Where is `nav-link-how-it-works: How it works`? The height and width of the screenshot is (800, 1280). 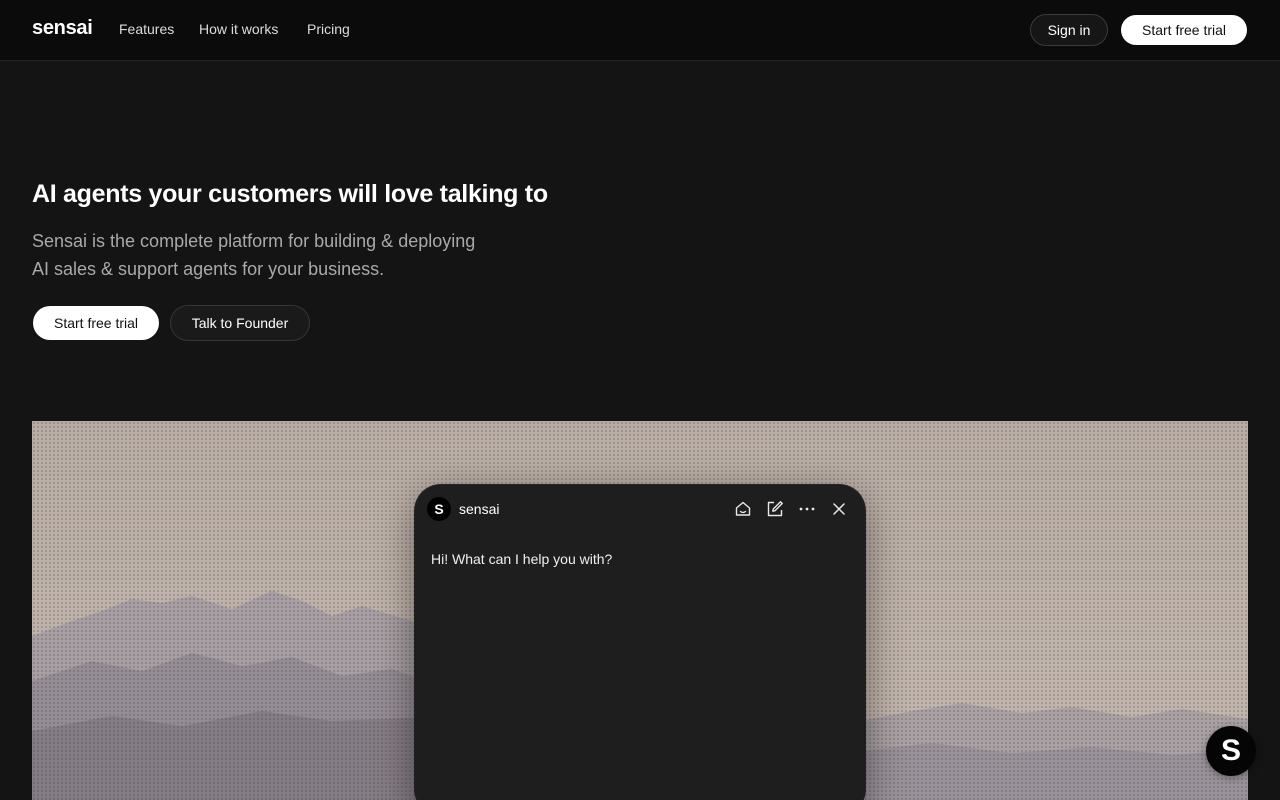 nav-link-how-it-works: How it works is located at coordinates (238, 29).